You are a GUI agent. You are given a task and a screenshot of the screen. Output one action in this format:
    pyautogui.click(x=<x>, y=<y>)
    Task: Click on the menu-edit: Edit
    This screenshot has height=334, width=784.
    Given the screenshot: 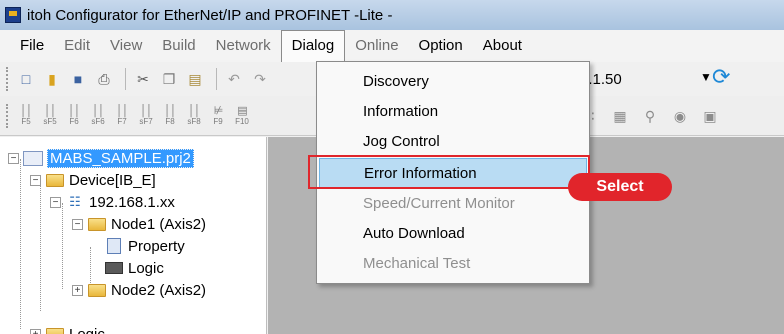 What is the action you would take?
    pyautogui.click(x=77, y=46)
    